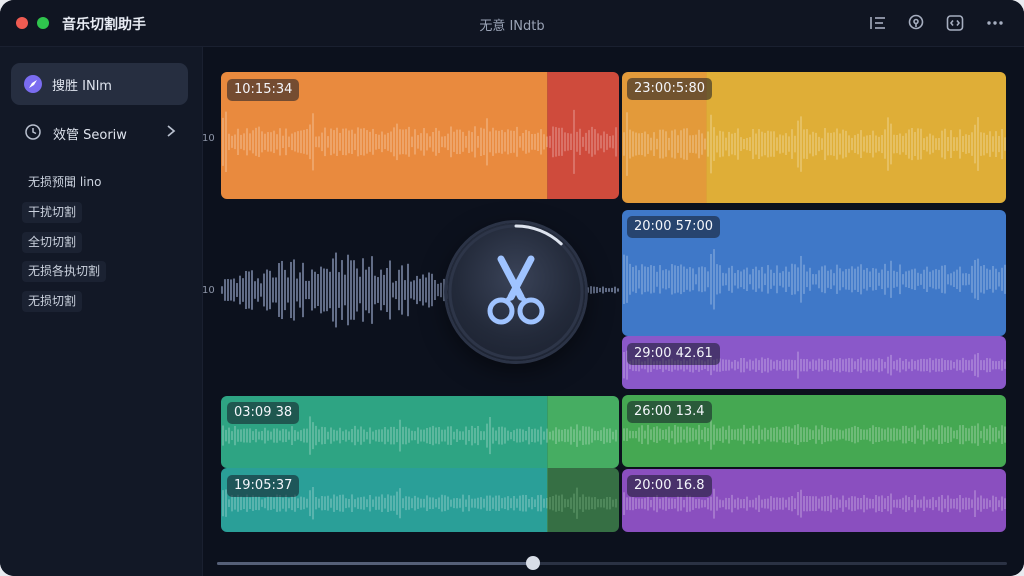  I want to click on location-pin-icon, so click(916, 23).